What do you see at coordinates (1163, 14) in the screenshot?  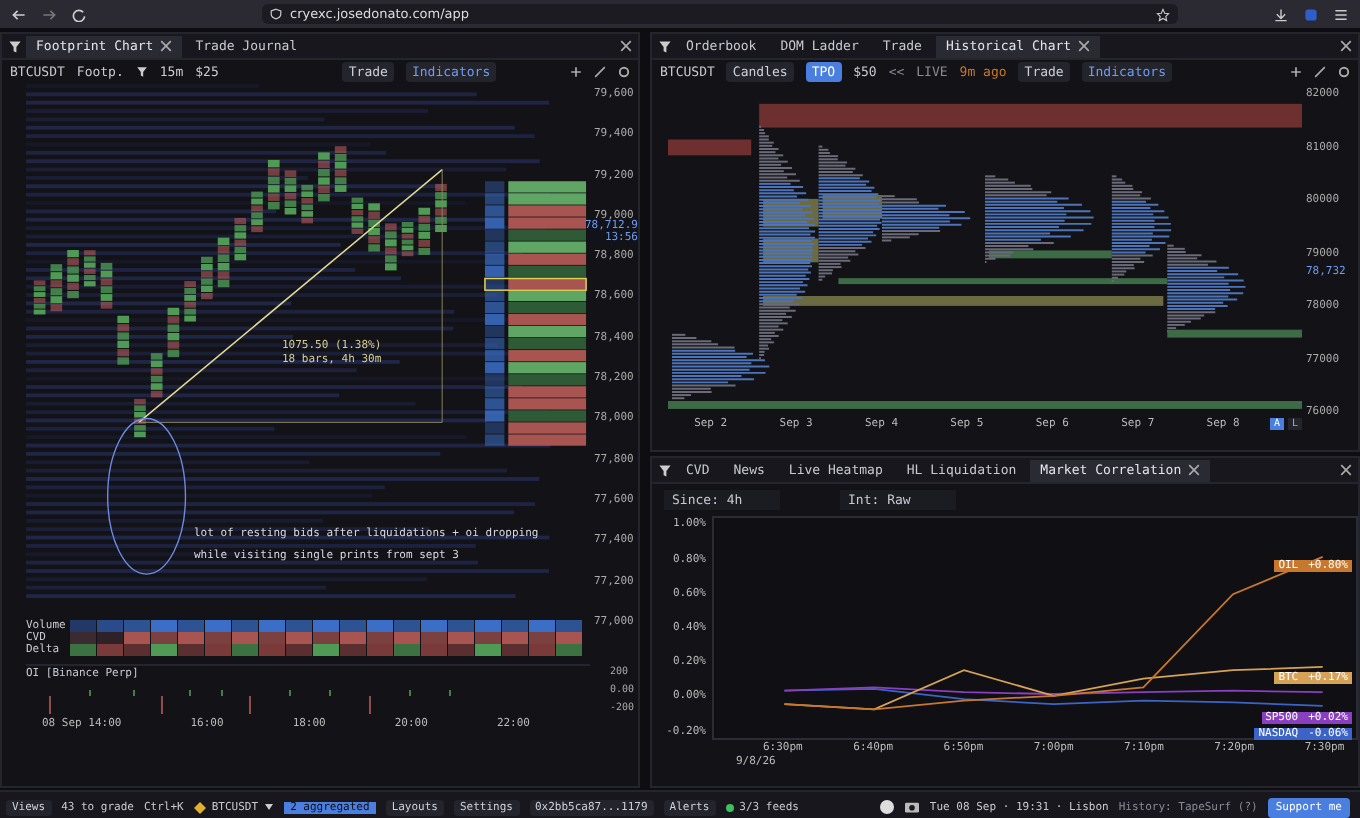 I see `star-icon` at bounding box center [1163, 14].